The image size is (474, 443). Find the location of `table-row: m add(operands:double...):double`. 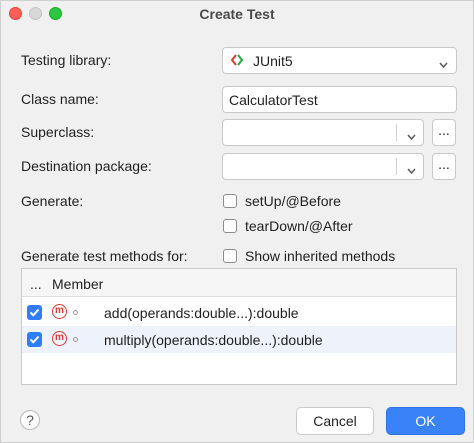

table-row: m add(operands:double...):double is located at coordinates (239, 312).